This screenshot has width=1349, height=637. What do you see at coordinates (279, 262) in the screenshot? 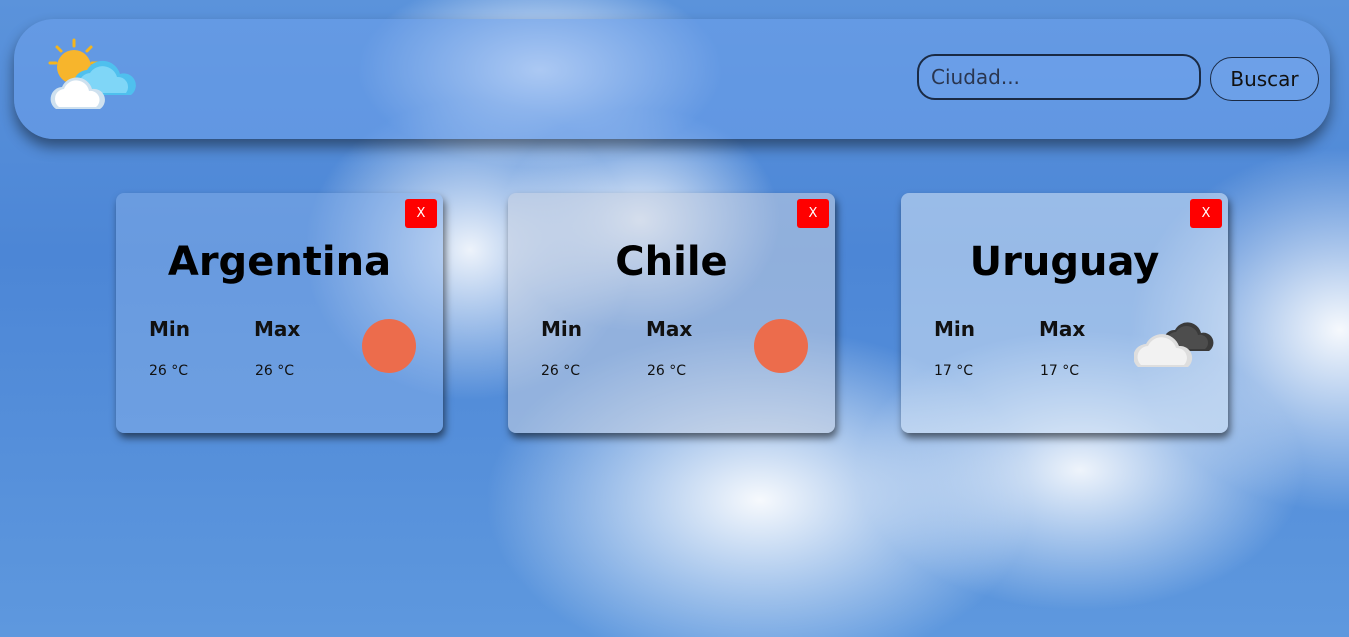
I see `city-name: Argentina` at bounding box center [279, 262].